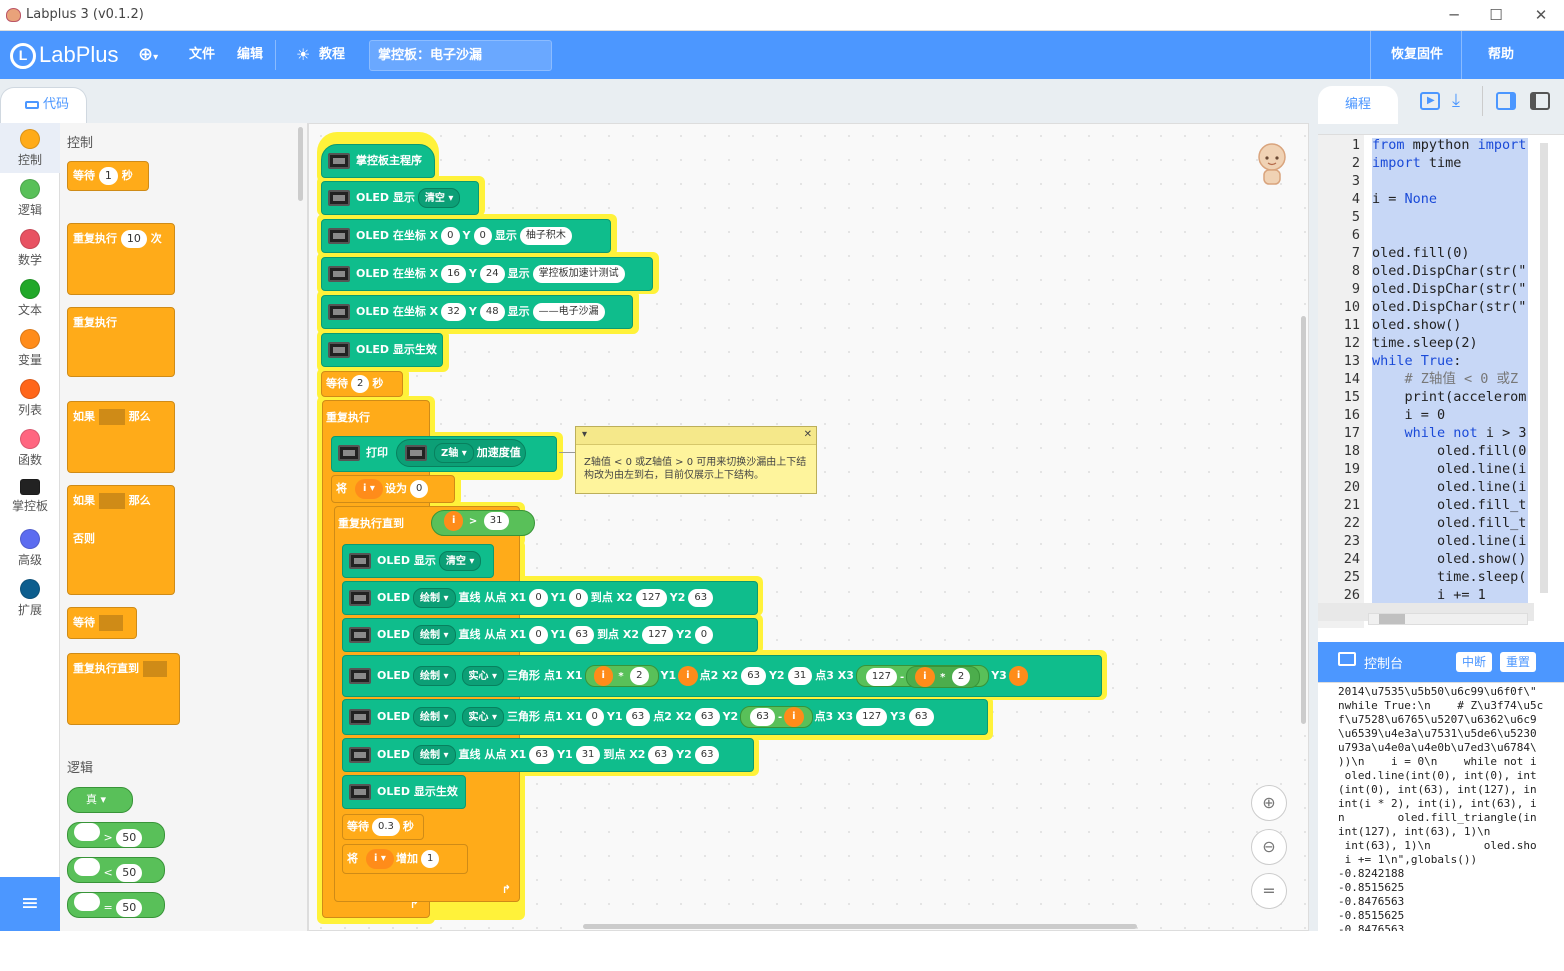  Describe the element at coordinates (30, 448) in the screenshot. I see `category-functions: 函数` at that location.